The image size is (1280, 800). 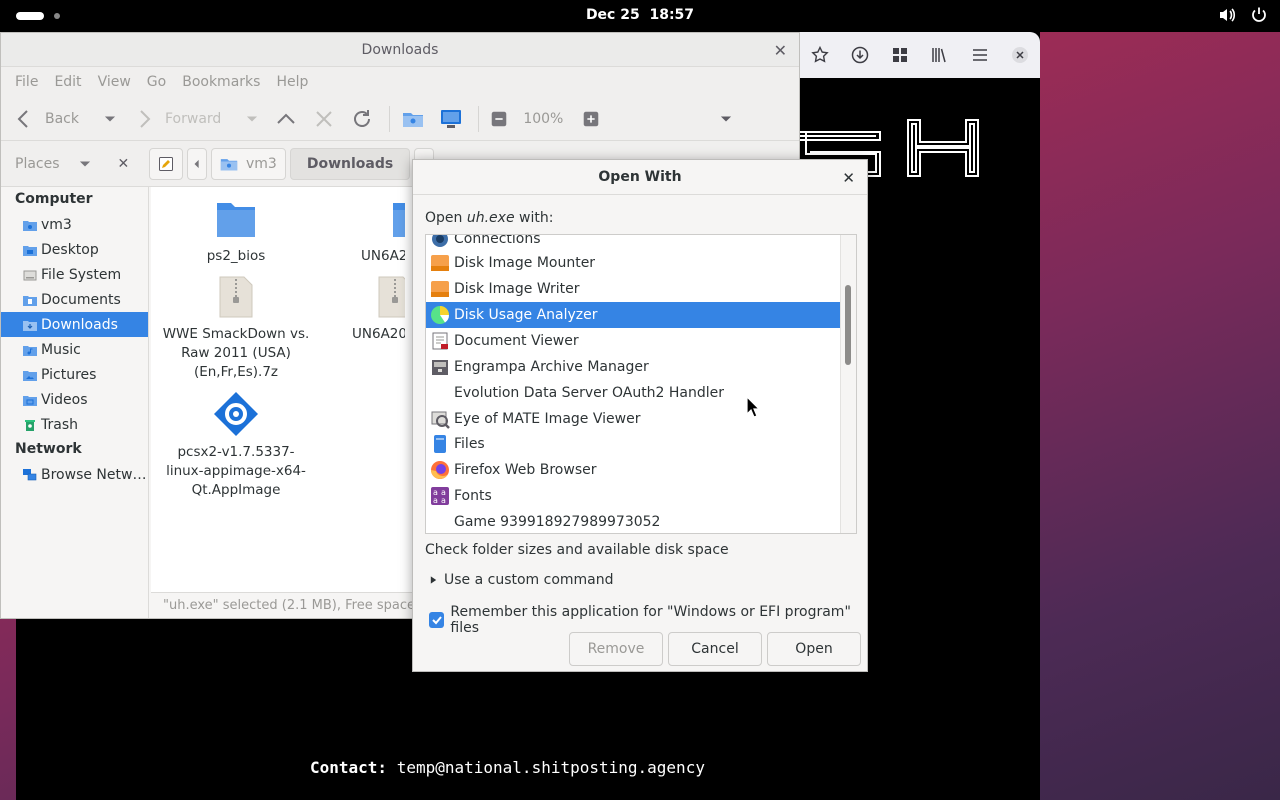 What do you see at coordinates (75, 164) in the screenshot?
I see `places-selector: Places ✕` at bounding box center [75, 164].